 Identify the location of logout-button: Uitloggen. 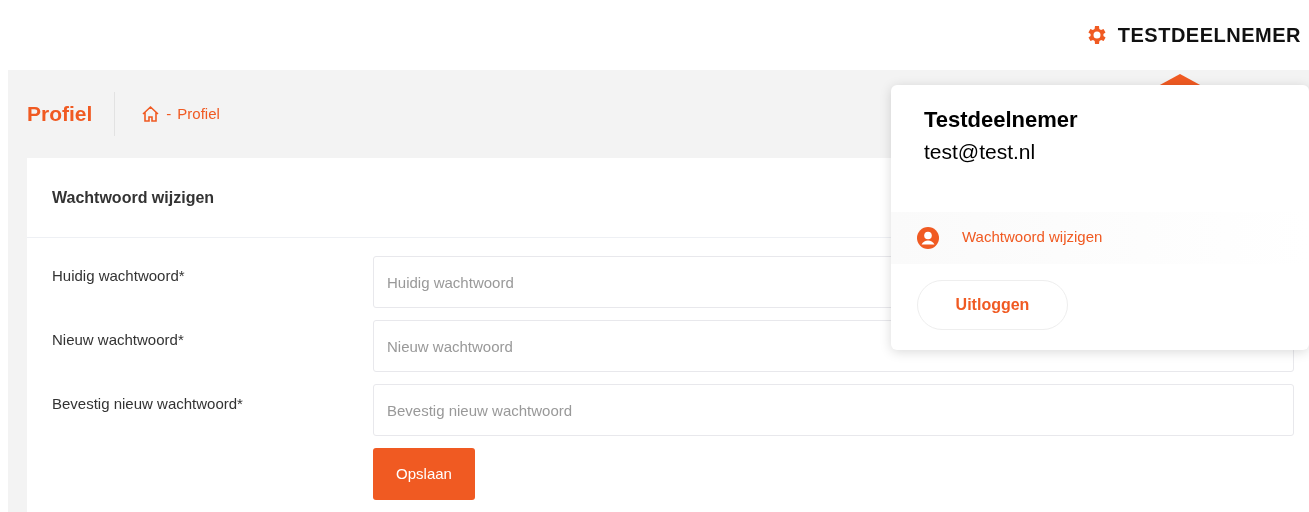
(992, 304).